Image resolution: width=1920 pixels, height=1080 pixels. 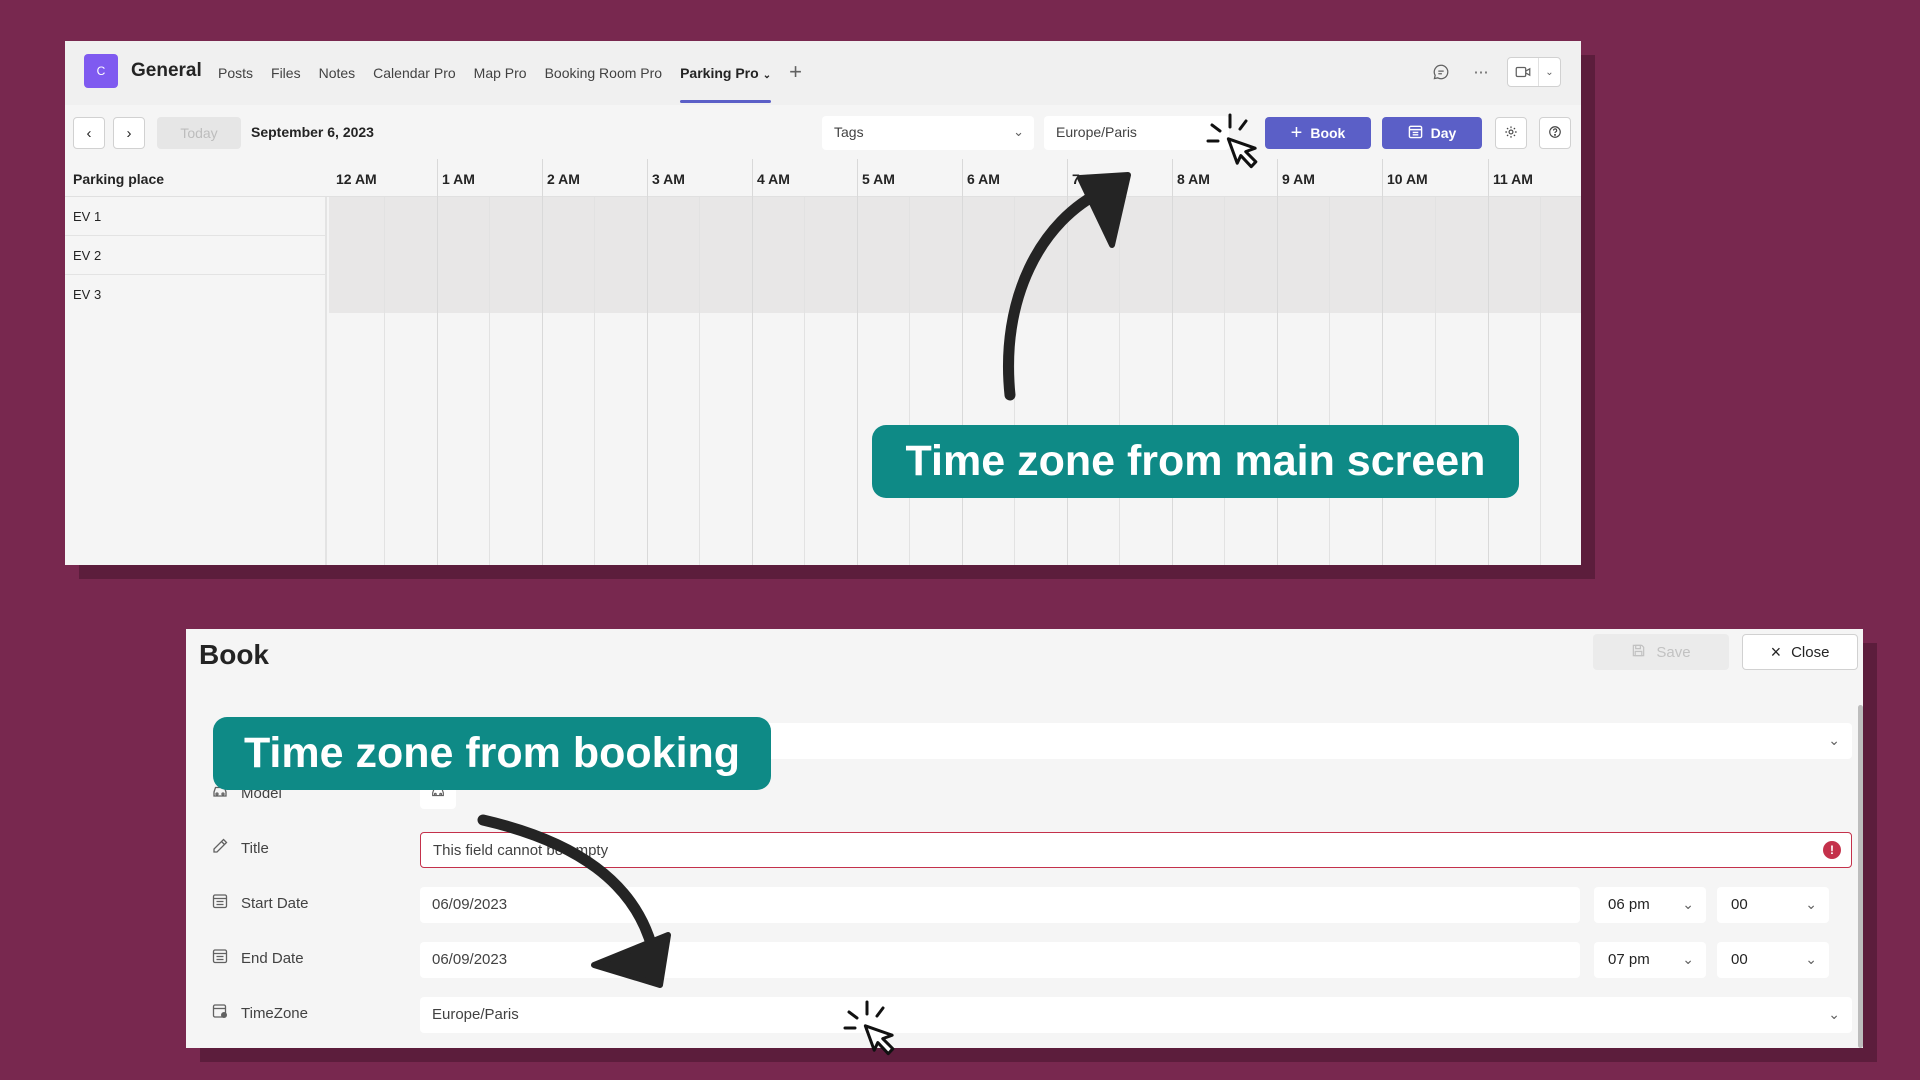 I want to click on parking-rows-band, so click(x=955, y=255).